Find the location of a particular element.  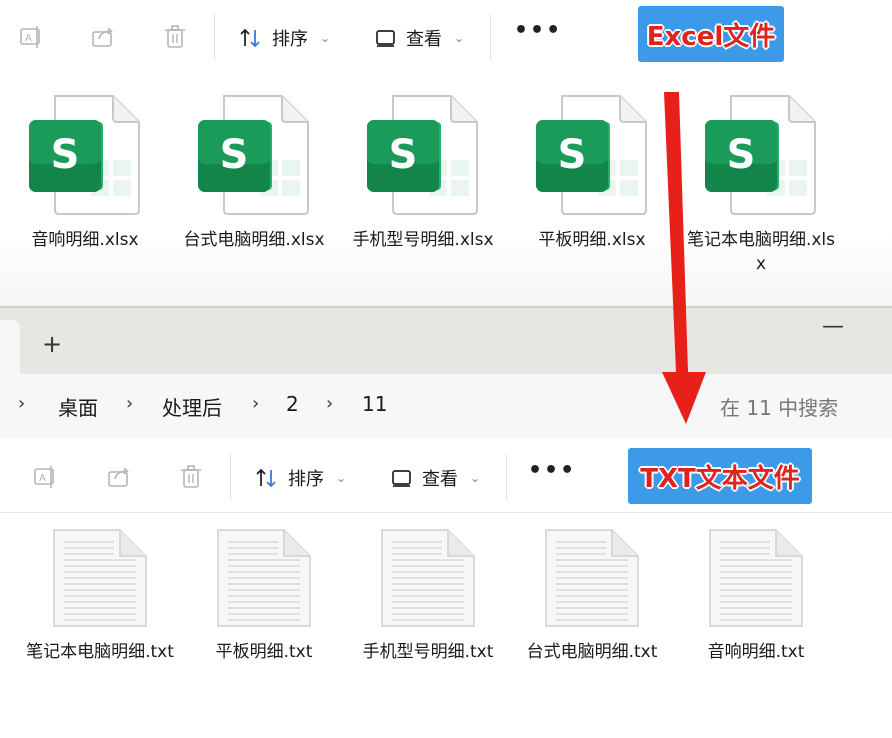

tab-strip: + — is located at coordinates (446, 341).